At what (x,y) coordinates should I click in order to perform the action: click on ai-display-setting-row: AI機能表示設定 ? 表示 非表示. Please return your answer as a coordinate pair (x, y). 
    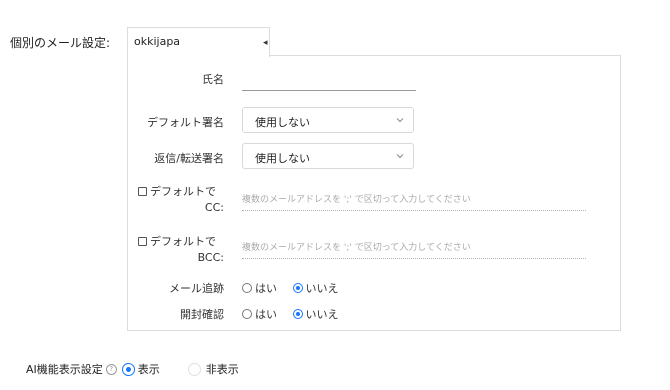
    Looking at the image, I should click on (138, 369).